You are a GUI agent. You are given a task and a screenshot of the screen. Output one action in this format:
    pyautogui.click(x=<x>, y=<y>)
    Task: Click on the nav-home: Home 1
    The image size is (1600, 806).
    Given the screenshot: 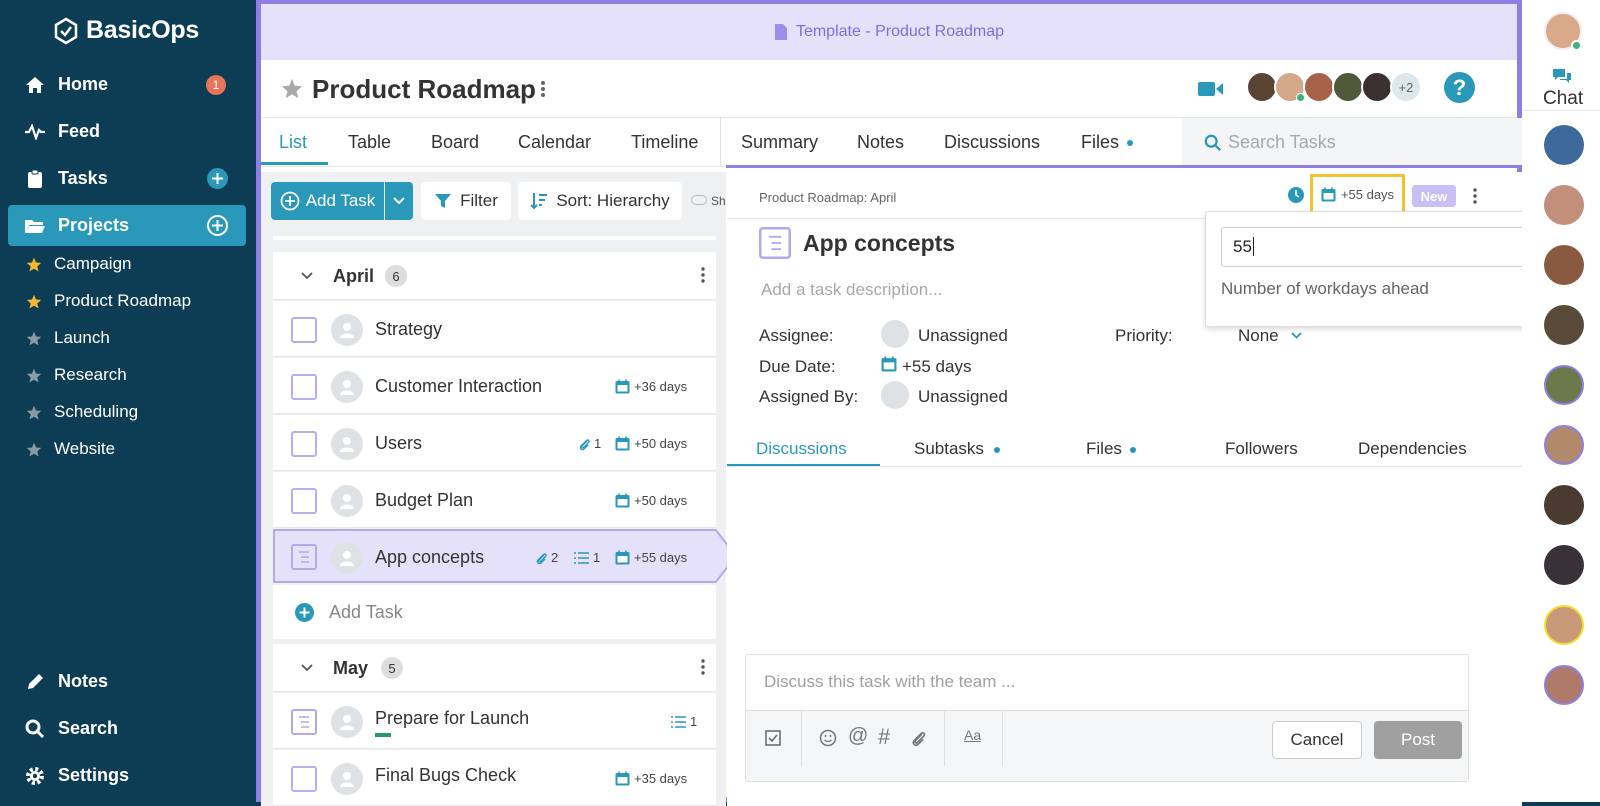 What is the action you would take?
    pyautogui.click(x=127, y=84)
    